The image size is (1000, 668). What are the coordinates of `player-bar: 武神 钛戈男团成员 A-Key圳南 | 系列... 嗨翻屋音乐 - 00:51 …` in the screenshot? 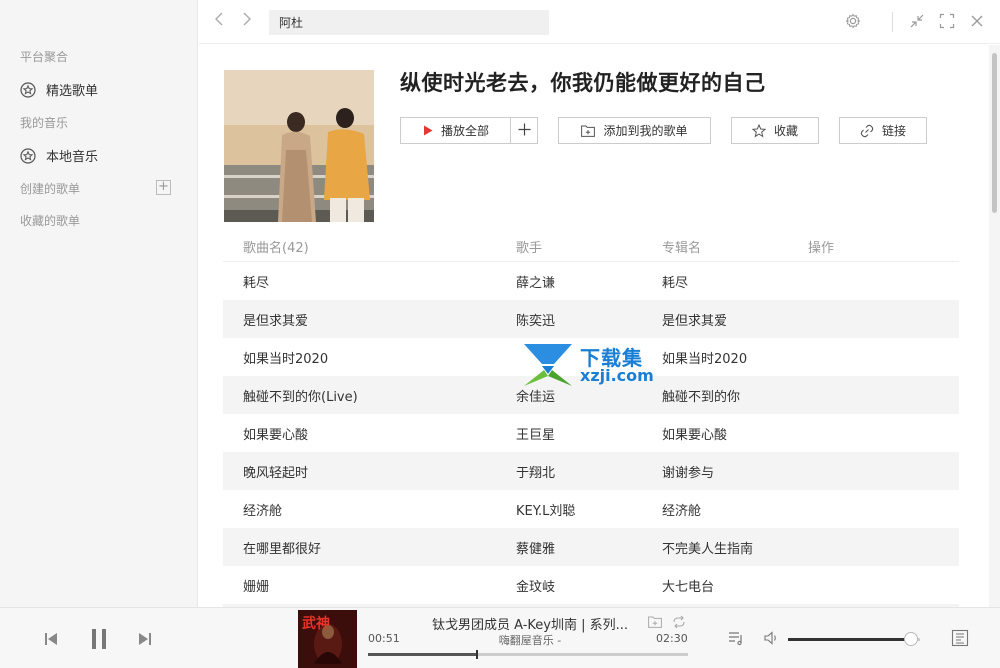 It's located at (500, 637).